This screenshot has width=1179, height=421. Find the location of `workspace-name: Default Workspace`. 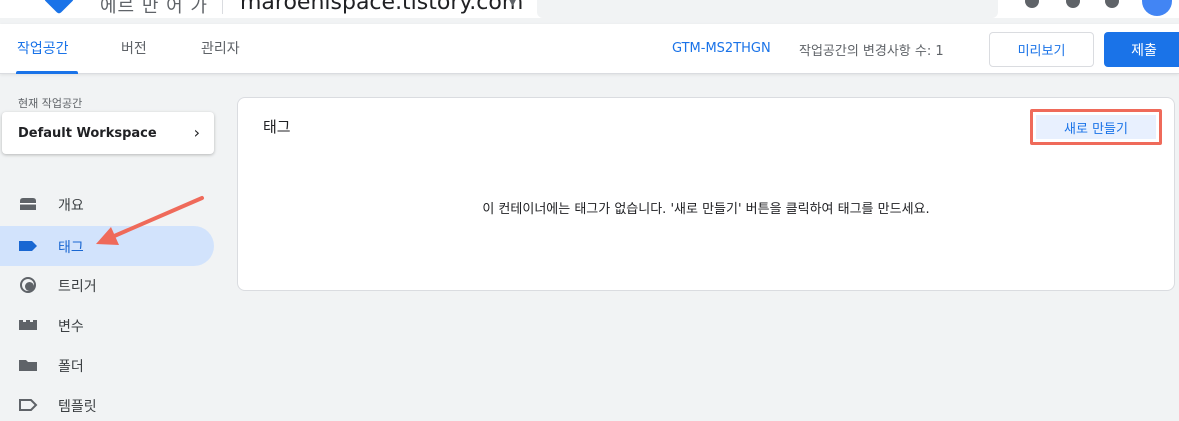

workspace-name: Default Workspace is located at coordinates (87, 133).